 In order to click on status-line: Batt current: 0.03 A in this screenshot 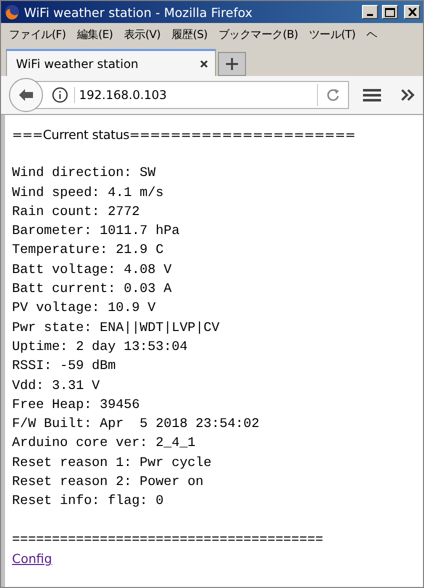, I will do `click(92, 289)`.